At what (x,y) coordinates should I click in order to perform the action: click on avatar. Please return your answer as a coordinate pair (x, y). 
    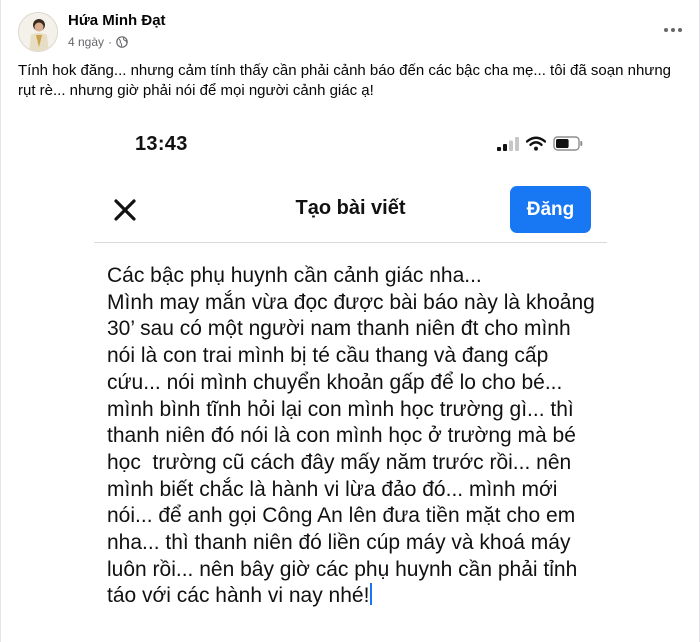
    Looking at the image, I should click on (38, 32).